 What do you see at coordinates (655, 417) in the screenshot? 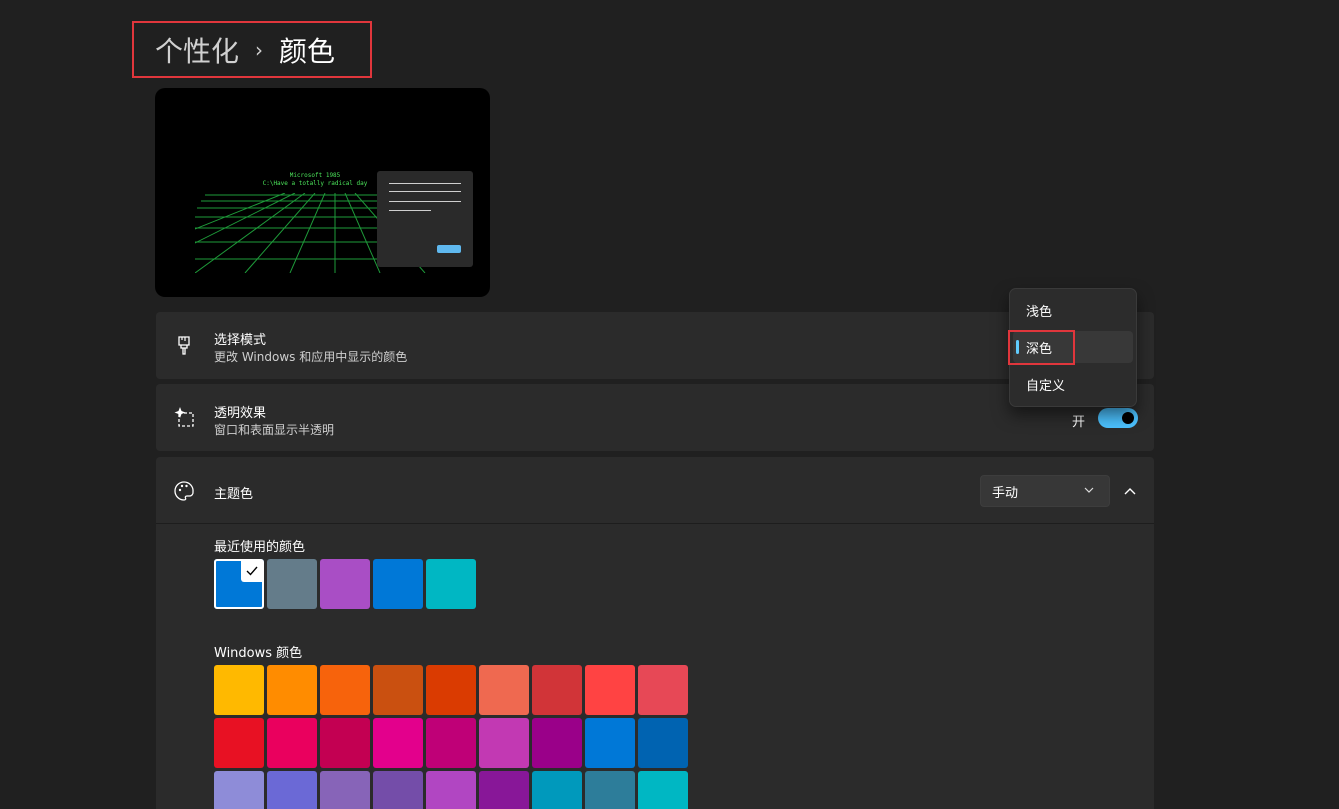
I see `transparency-row: 透明效果 窗口和表面显示半透明` at bounding box center [655, 417].